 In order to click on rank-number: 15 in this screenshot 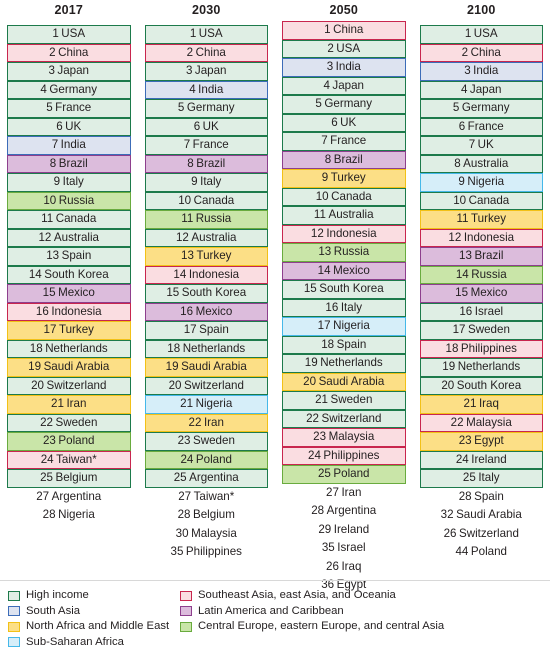, I will do `click(310, 289)`.